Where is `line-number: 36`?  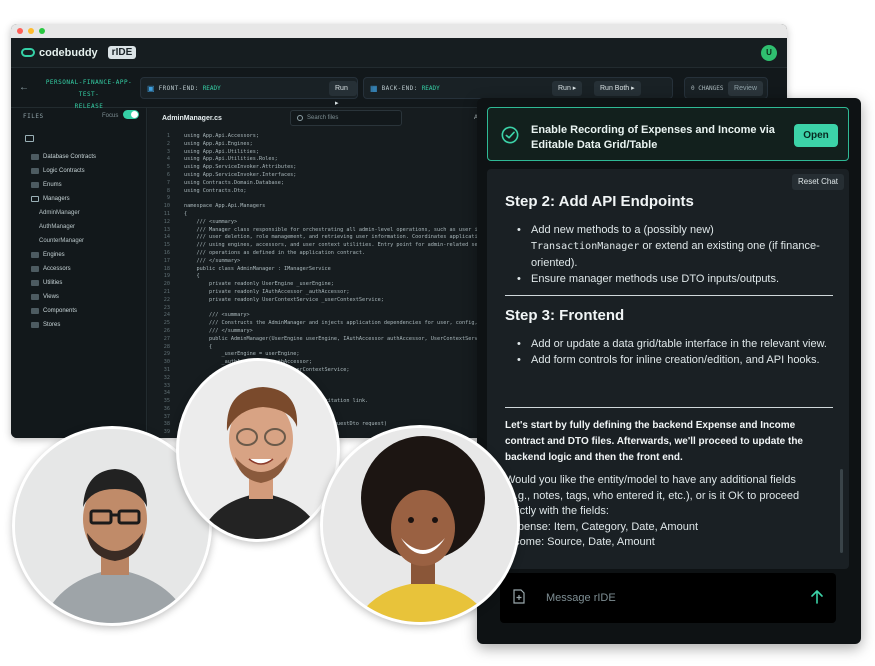
line-number: 36 is located at coordinates (166, 408).